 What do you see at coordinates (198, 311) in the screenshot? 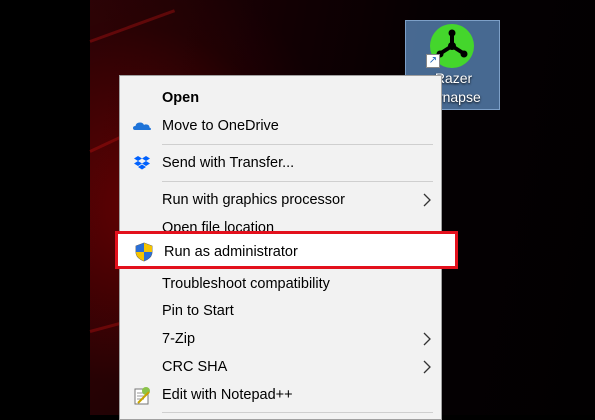
I see `menu-item-label: Pin to Start` at bounding box center [198, 311].